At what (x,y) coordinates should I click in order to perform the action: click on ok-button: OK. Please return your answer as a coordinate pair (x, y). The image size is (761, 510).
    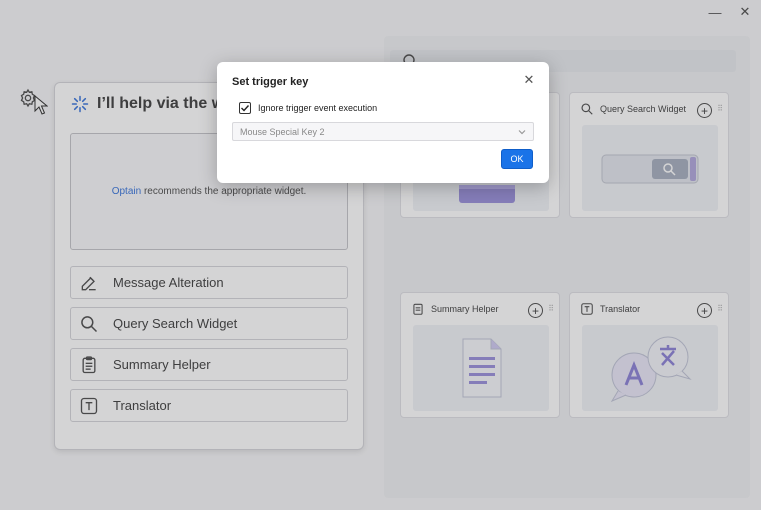
    Looking at the image, I should click on (517, 159).